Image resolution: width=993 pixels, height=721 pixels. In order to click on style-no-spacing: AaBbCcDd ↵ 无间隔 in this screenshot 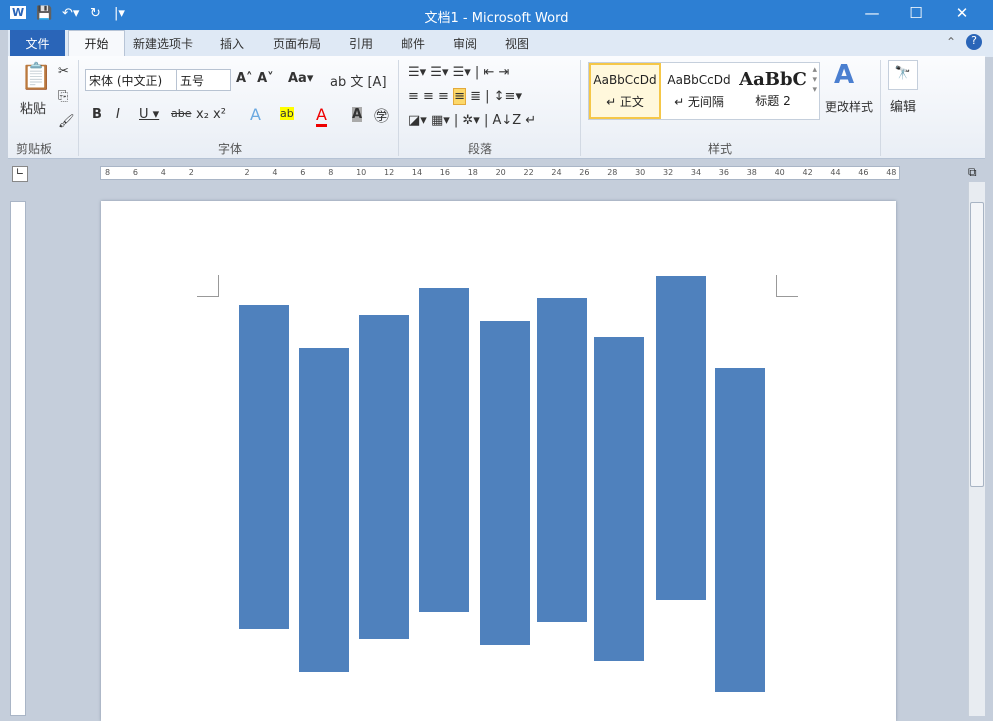, I will do `click(699, 91)`.